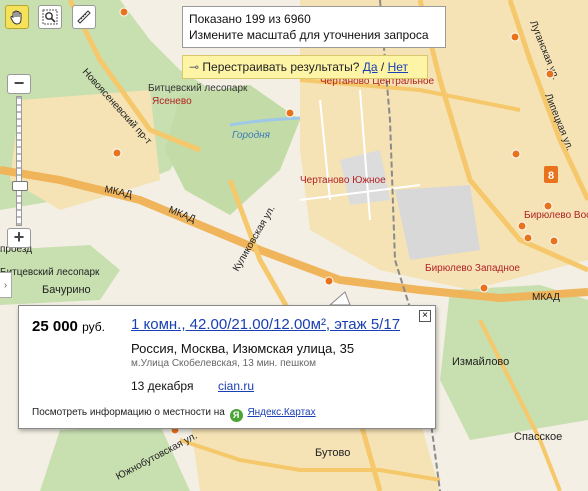 The image size is (588, 491). Describe the element at coordinates (281, 67) in the screenshot. I see `rearrange-question: Перестраивать результаты?` at that location.